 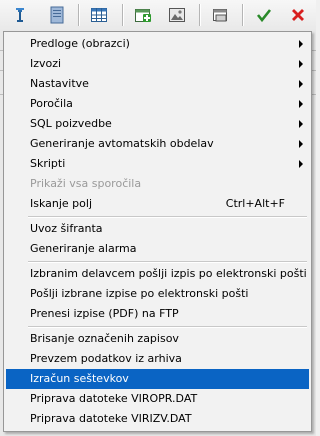 I want to click on menu-item-prevzem-arhiva: Prevzem podatkov iz arhiva, so click(x=157, y=359).